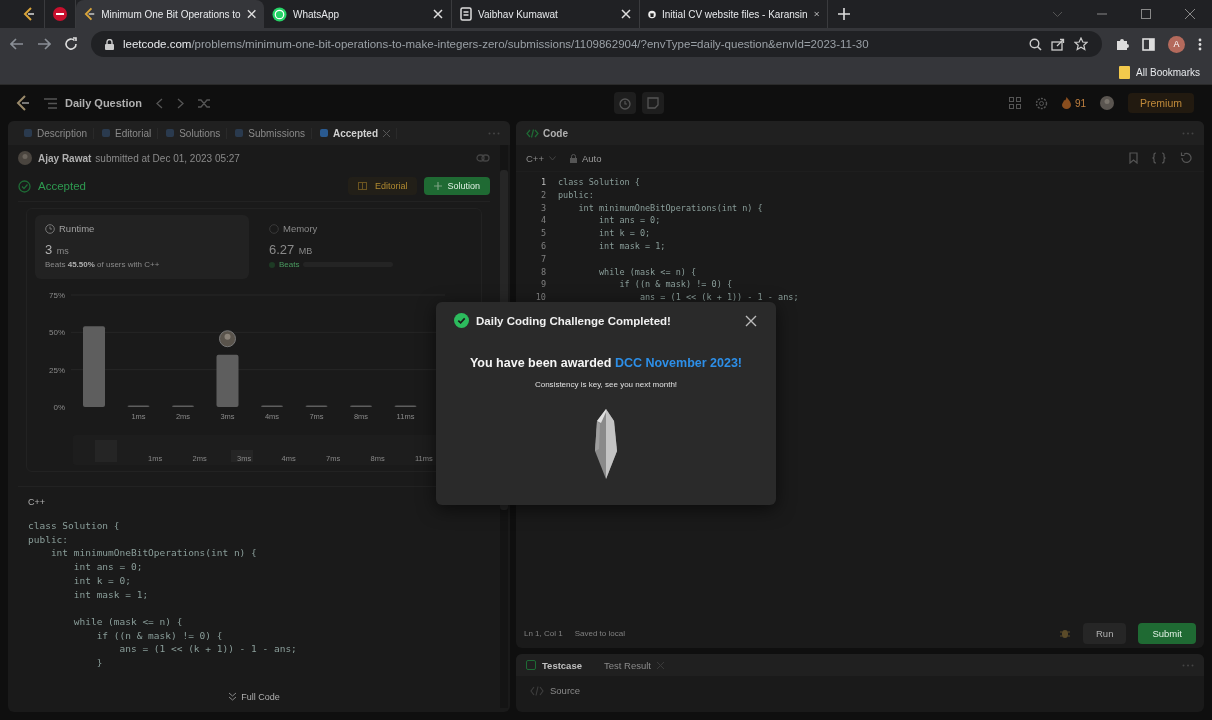 The height and width of the screenshot is (720, 1212). What do you see at coordinates (171, 14) in the screenshot?
I see `tab-title: Minimum One Bit Operations to` at bounding box center [171, 14].